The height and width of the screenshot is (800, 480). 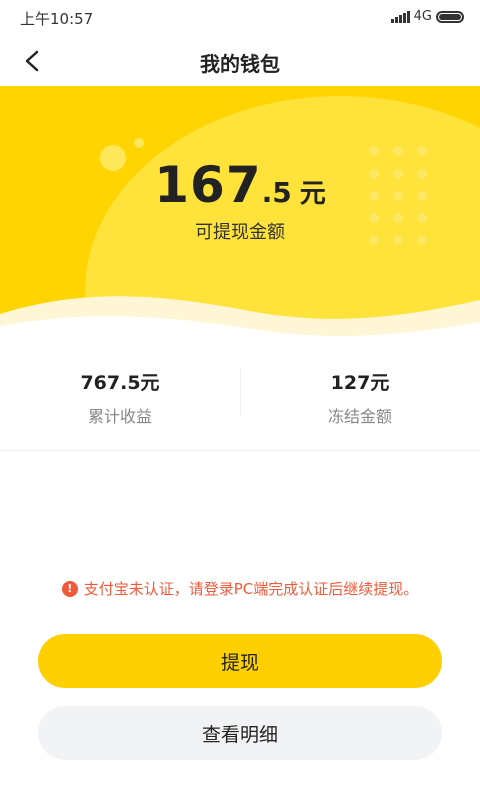 What do you see at coordinates (312, 194) in the screenshot?
I see `balance-unit: 元` at bounding box center [312, 194].